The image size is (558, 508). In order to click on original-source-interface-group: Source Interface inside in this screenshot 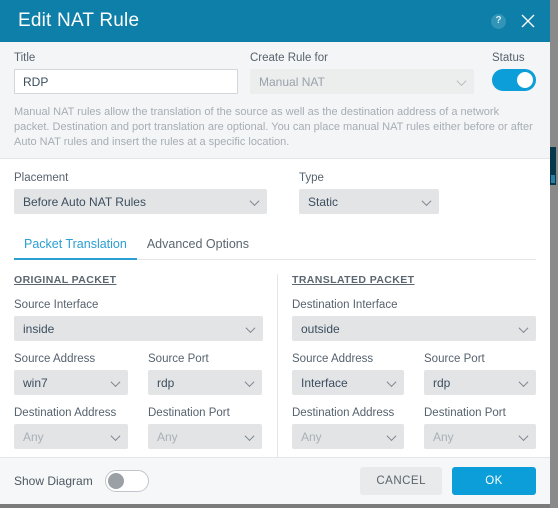, I will do `click(138, 320)`.